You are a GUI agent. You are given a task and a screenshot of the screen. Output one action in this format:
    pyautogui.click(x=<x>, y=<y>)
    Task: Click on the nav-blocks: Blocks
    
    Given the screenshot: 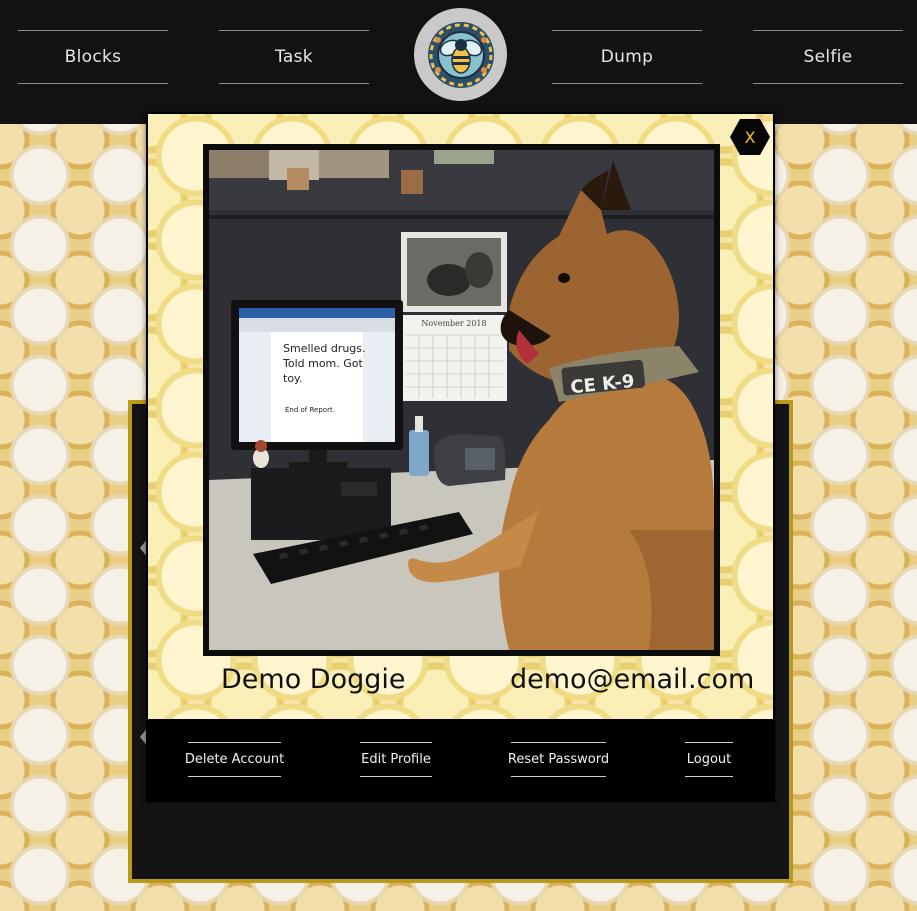 What is the action you would take?
    pyautogui.click(x=93, y=57)
    